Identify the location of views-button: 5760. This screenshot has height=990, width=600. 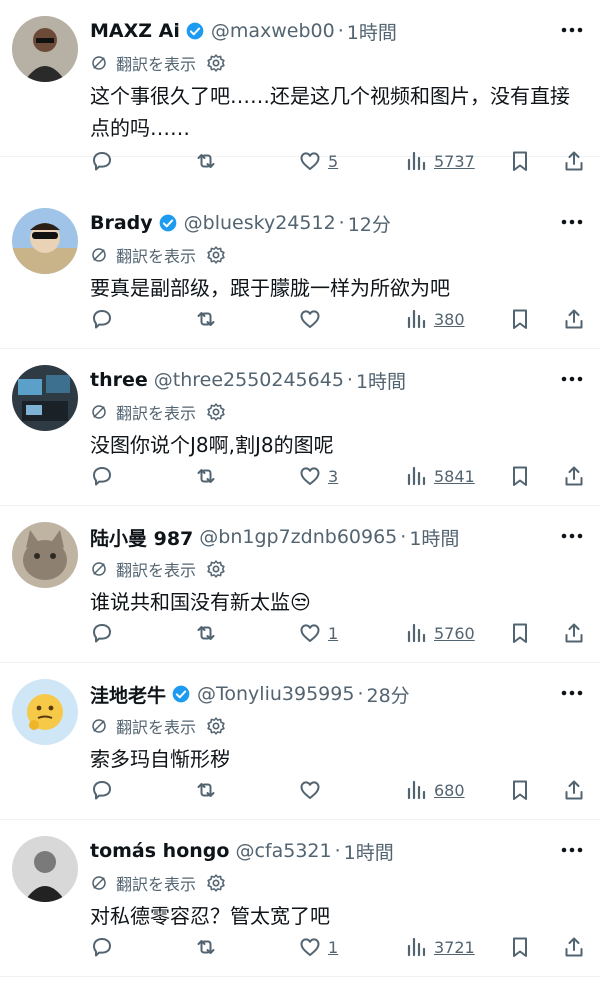
(439, 633).